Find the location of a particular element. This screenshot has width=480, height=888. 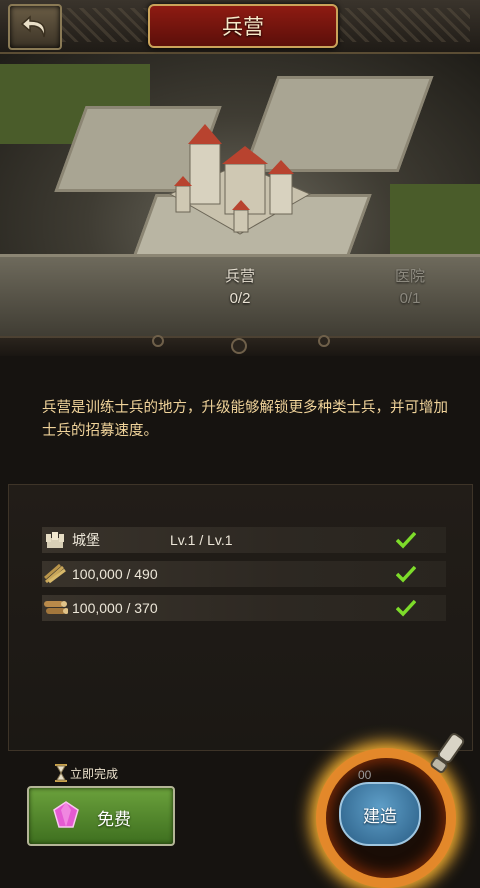

free-button-label: 免费 is located at coordinates (114, 819).